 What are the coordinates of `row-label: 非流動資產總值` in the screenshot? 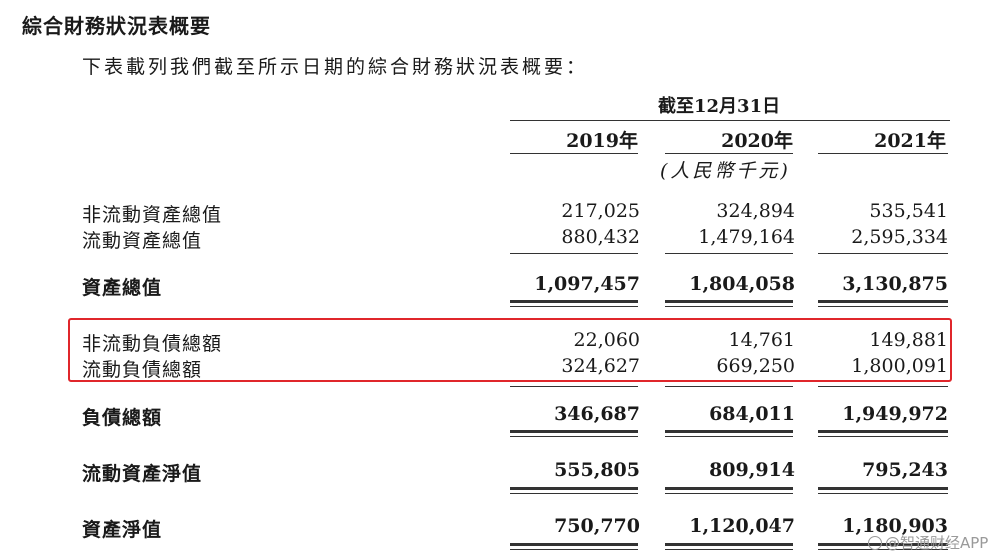 It's located at (152, 215).